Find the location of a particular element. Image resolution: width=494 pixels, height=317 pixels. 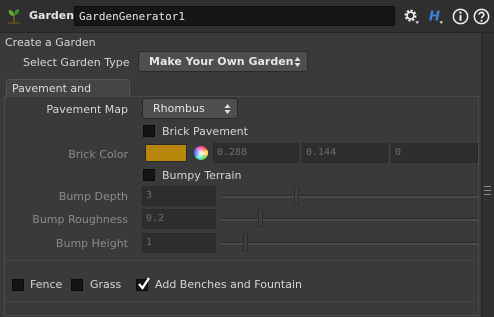

garden-type-menu-value: Make Your Own Garden is located at coordinates (221, 61).